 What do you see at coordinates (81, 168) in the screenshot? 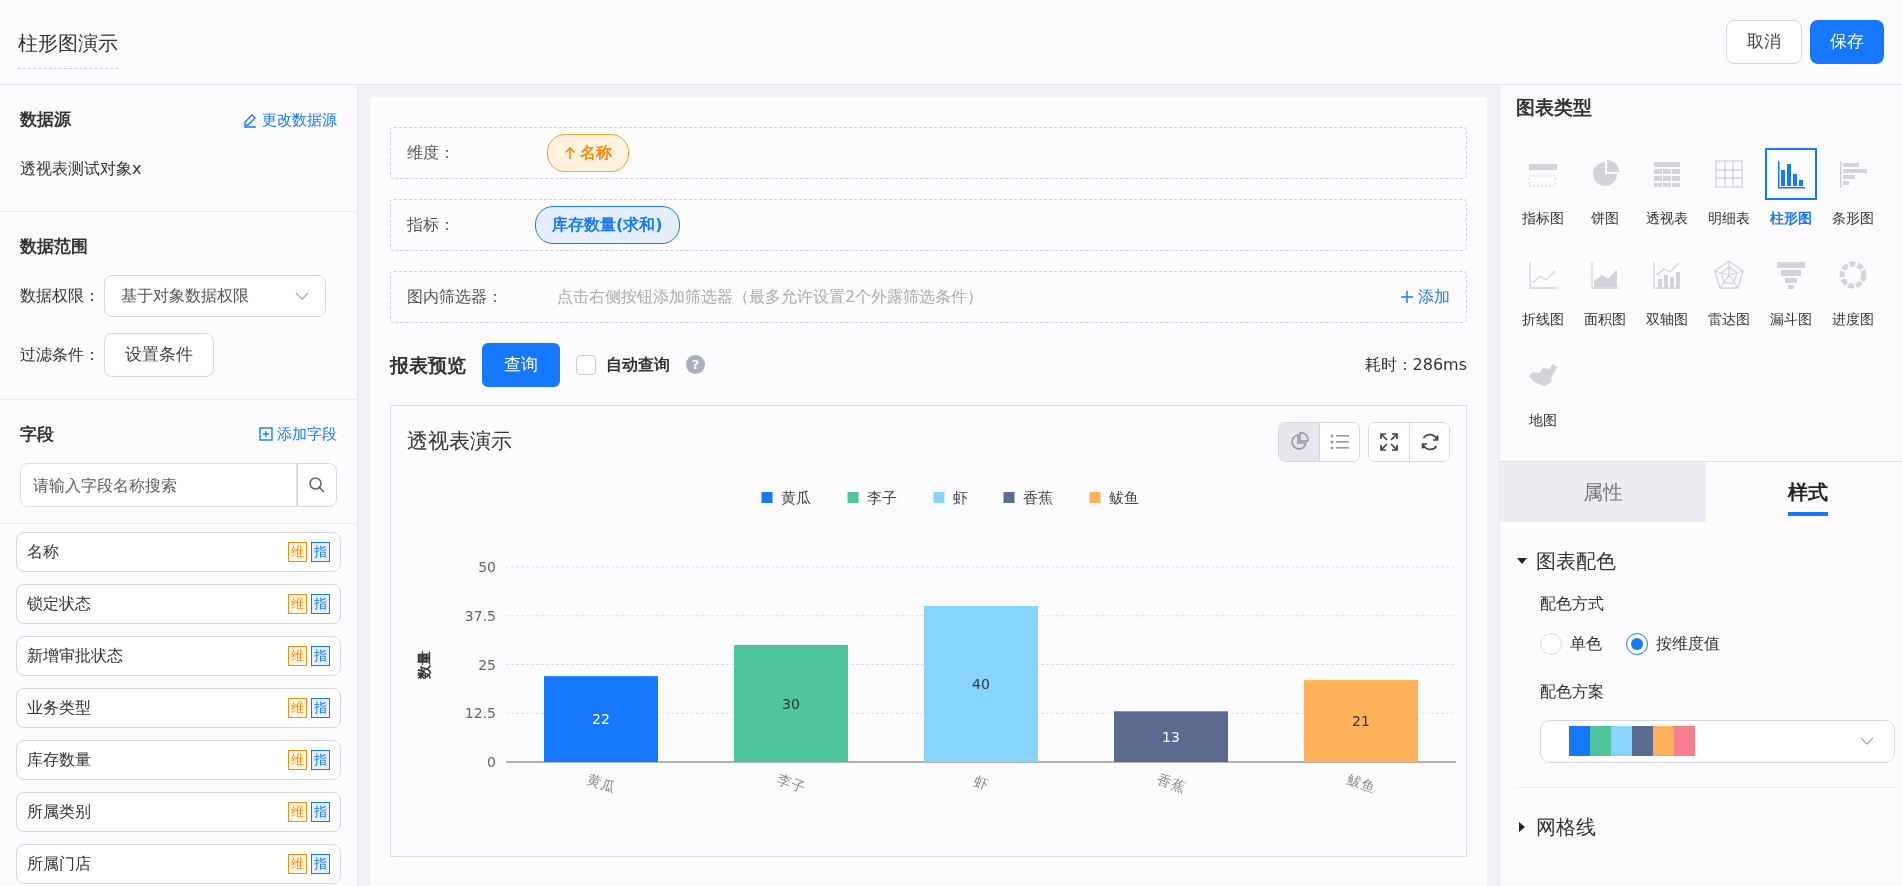
I see `datasource-name: 透视表测试对象x` at bounding box center [81, 168].